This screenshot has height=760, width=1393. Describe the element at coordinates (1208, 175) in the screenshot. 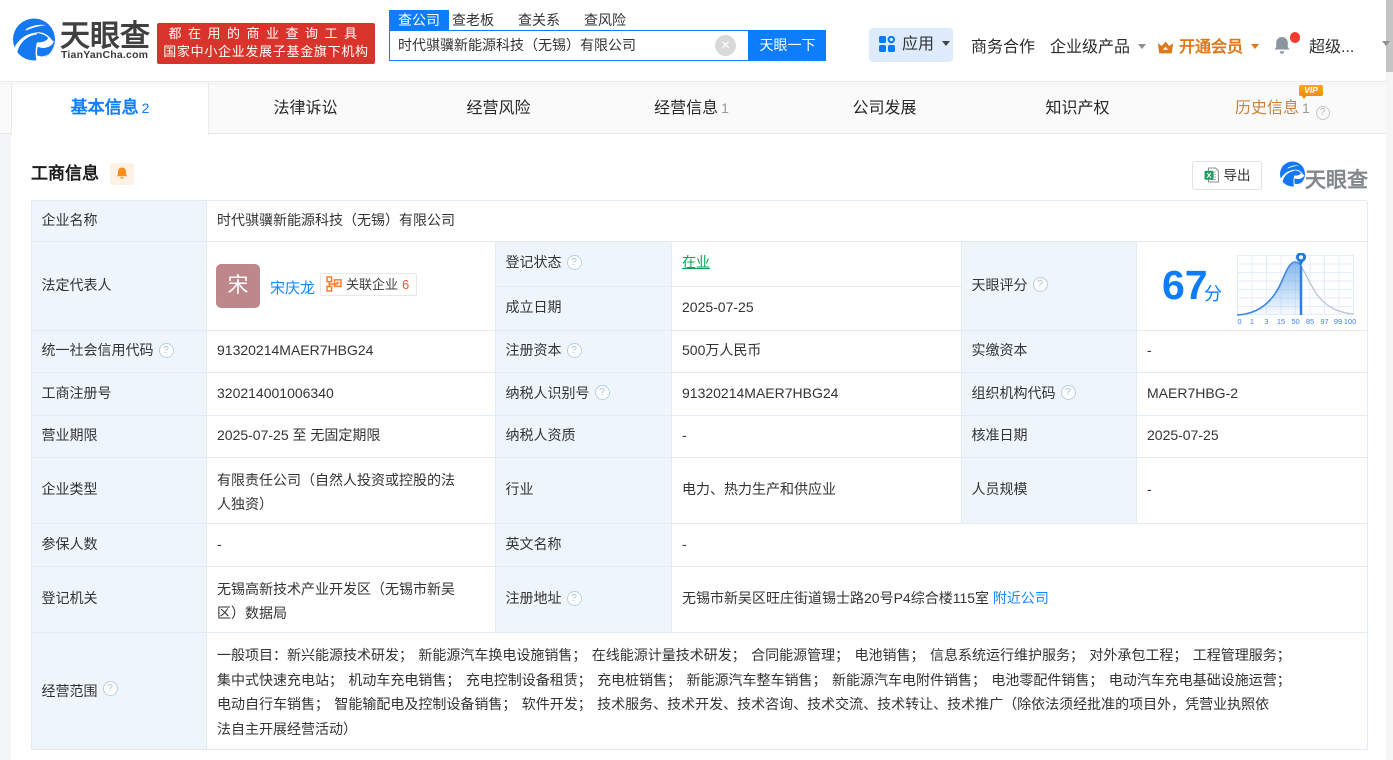

I see `svg-text: X` at that location.